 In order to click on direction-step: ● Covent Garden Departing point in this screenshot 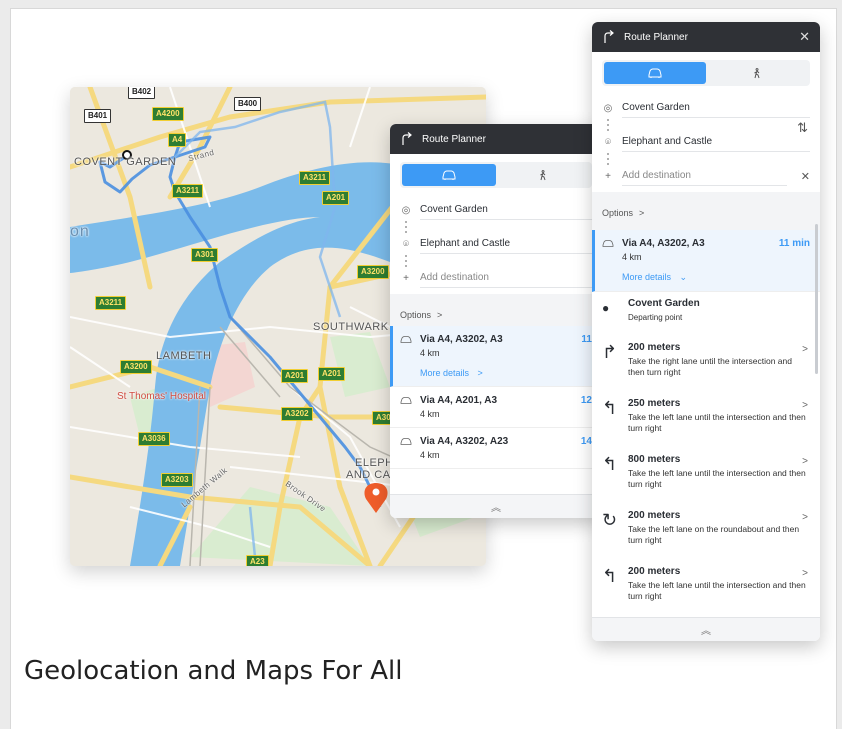, I will do `click(706, 314)`.